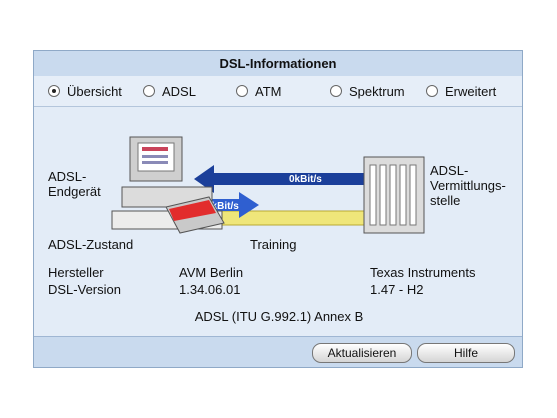 Image resolution: width=557 pixels, height=418 pixels. Describe the element at coordinates (394, 195) in the screenshot. I see `exchange-rack-icon` at that location.